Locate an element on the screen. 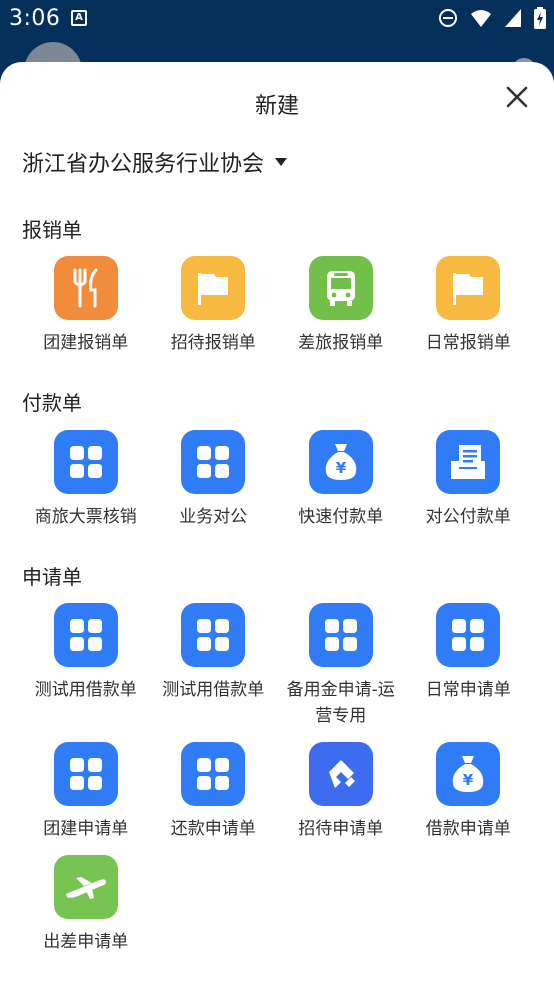 This screenshot has height=984, width=554. handshake-icon is located at coordinates (340, 774).